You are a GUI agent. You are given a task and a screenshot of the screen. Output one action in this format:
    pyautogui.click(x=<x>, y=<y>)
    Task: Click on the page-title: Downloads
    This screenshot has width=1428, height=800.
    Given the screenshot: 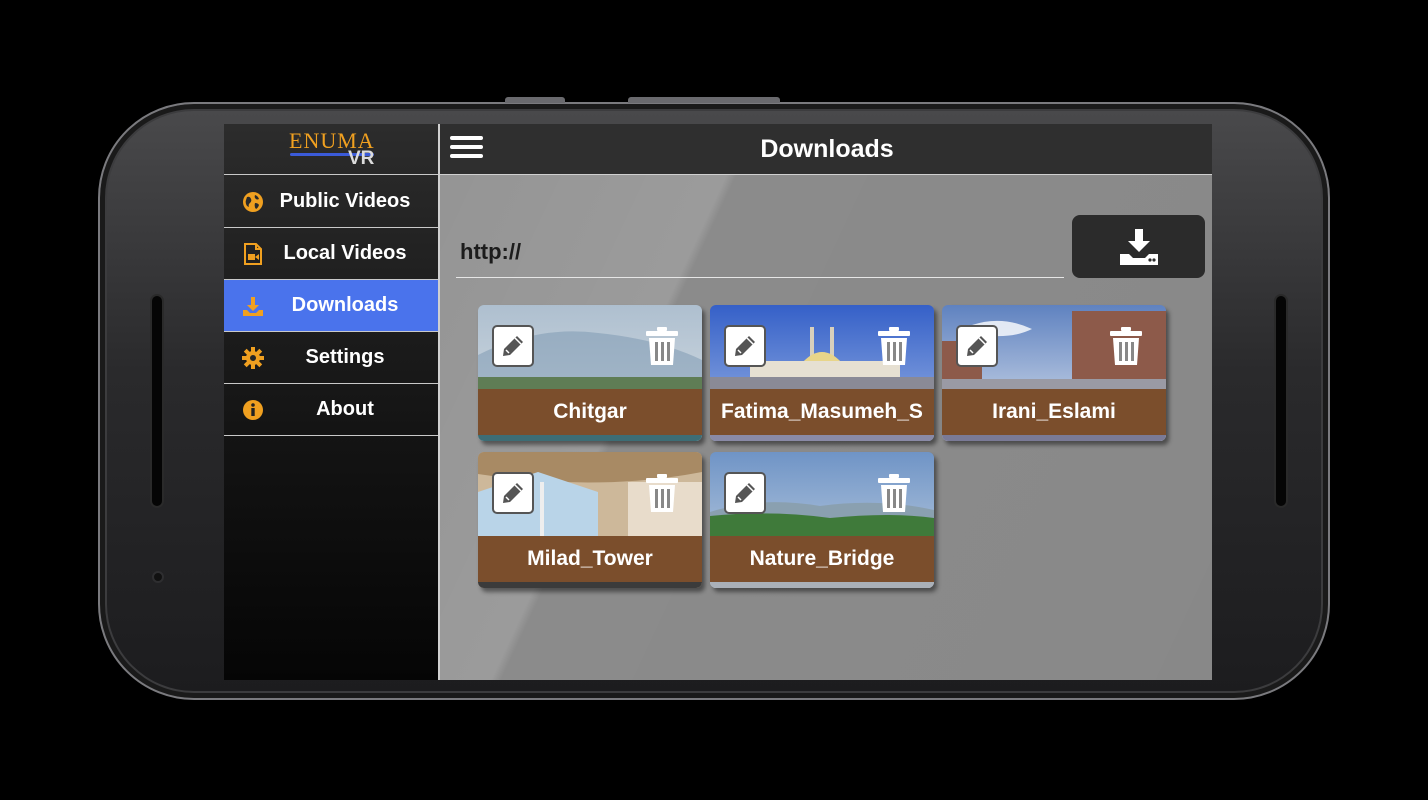 What is the action you would take?
    pyautogui.click(x=827, y=149)
    